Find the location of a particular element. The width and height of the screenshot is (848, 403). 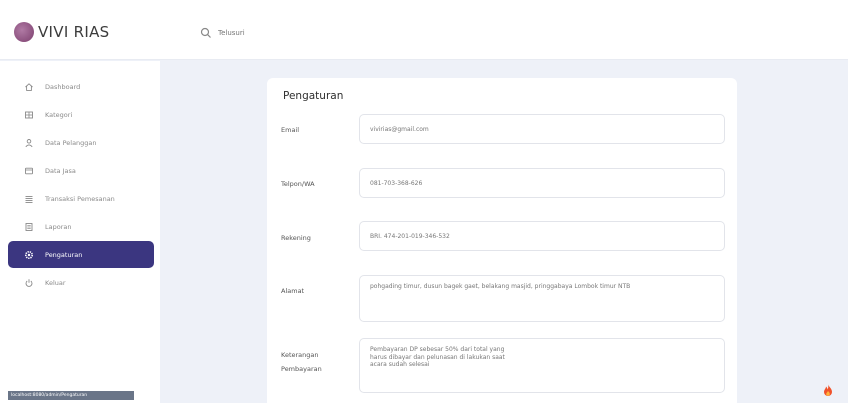

page-title: Pengaturan is located at coordinates (313, 96).